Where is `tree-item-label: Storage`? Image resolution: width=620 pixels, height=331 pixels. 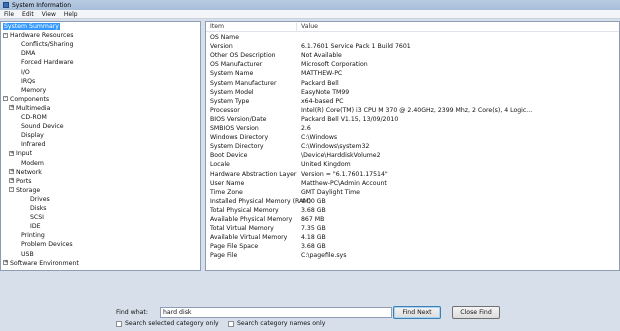
tree-item-label: Storage is located at coordinates (28, 190).